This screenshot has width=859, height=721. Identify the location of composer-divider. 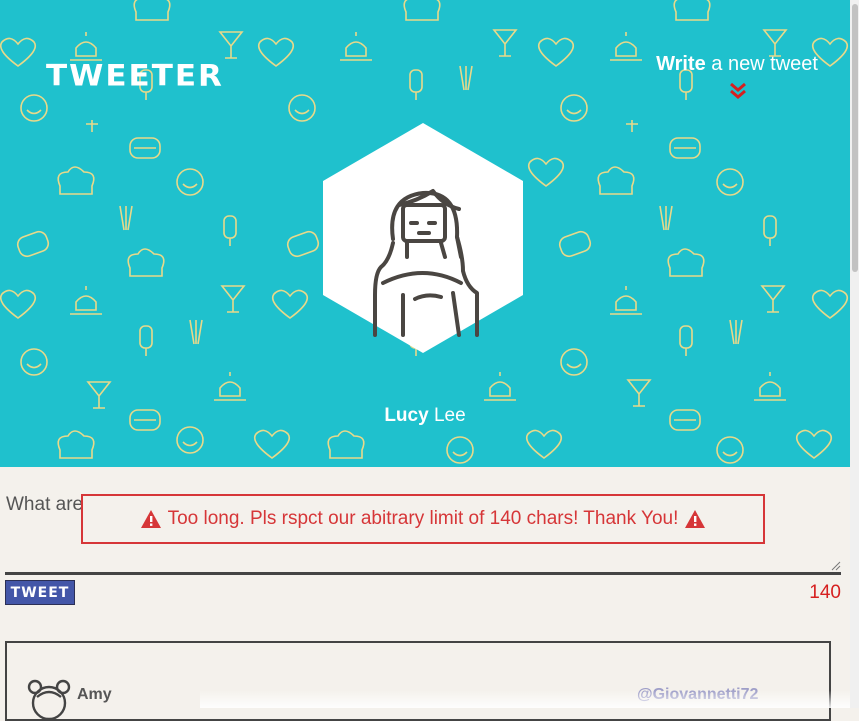
(423, 573).